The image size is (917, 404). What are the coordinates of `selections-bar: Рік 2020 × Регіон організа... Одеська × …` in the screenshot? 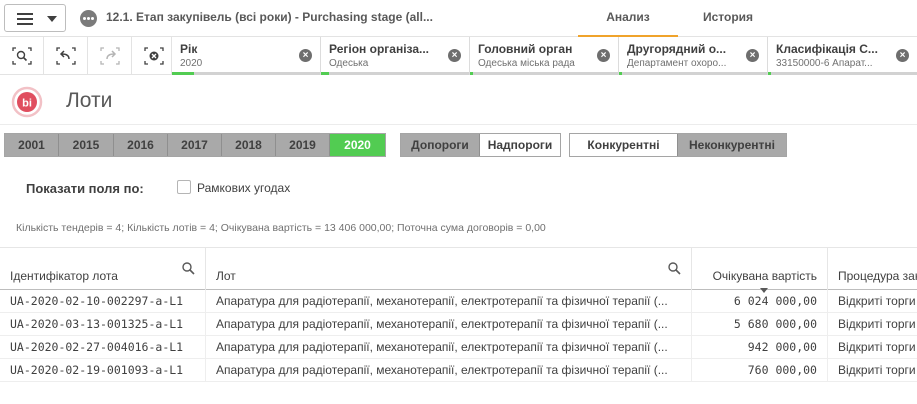 It's located at (458, 56).